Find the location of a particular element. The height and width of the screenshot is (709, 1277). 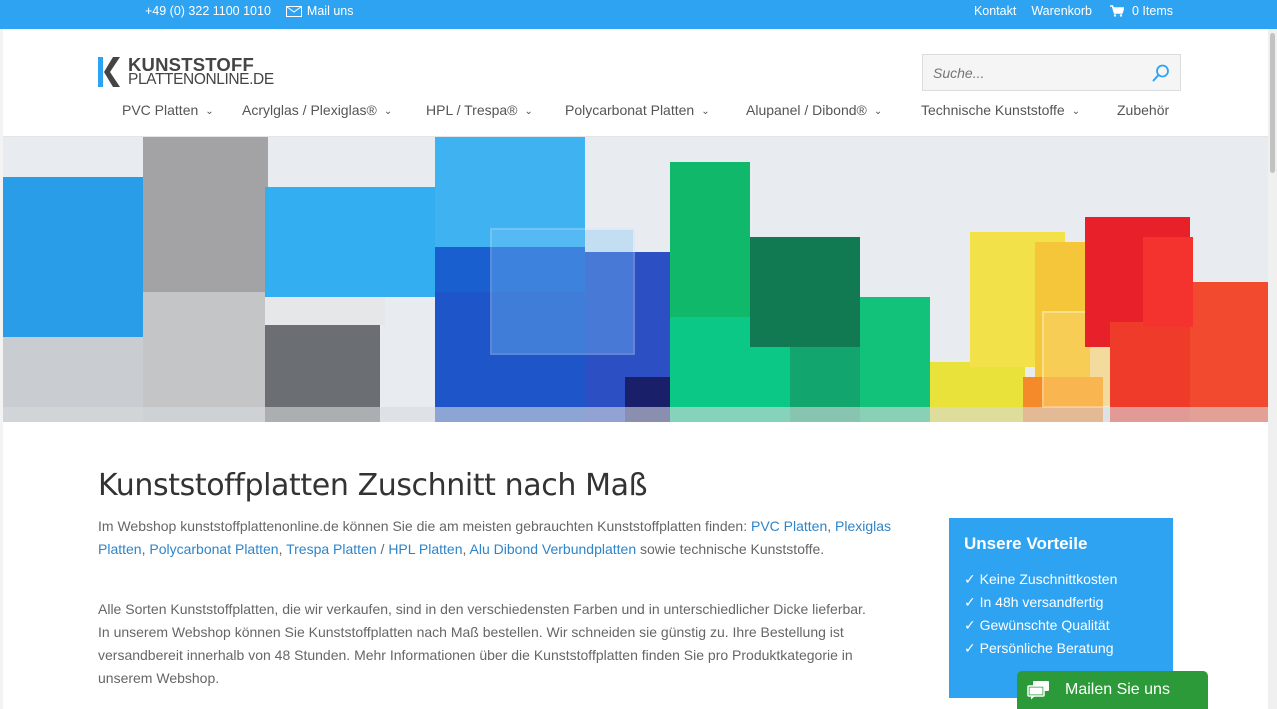

search-box is located at coordinates (1051, 72).